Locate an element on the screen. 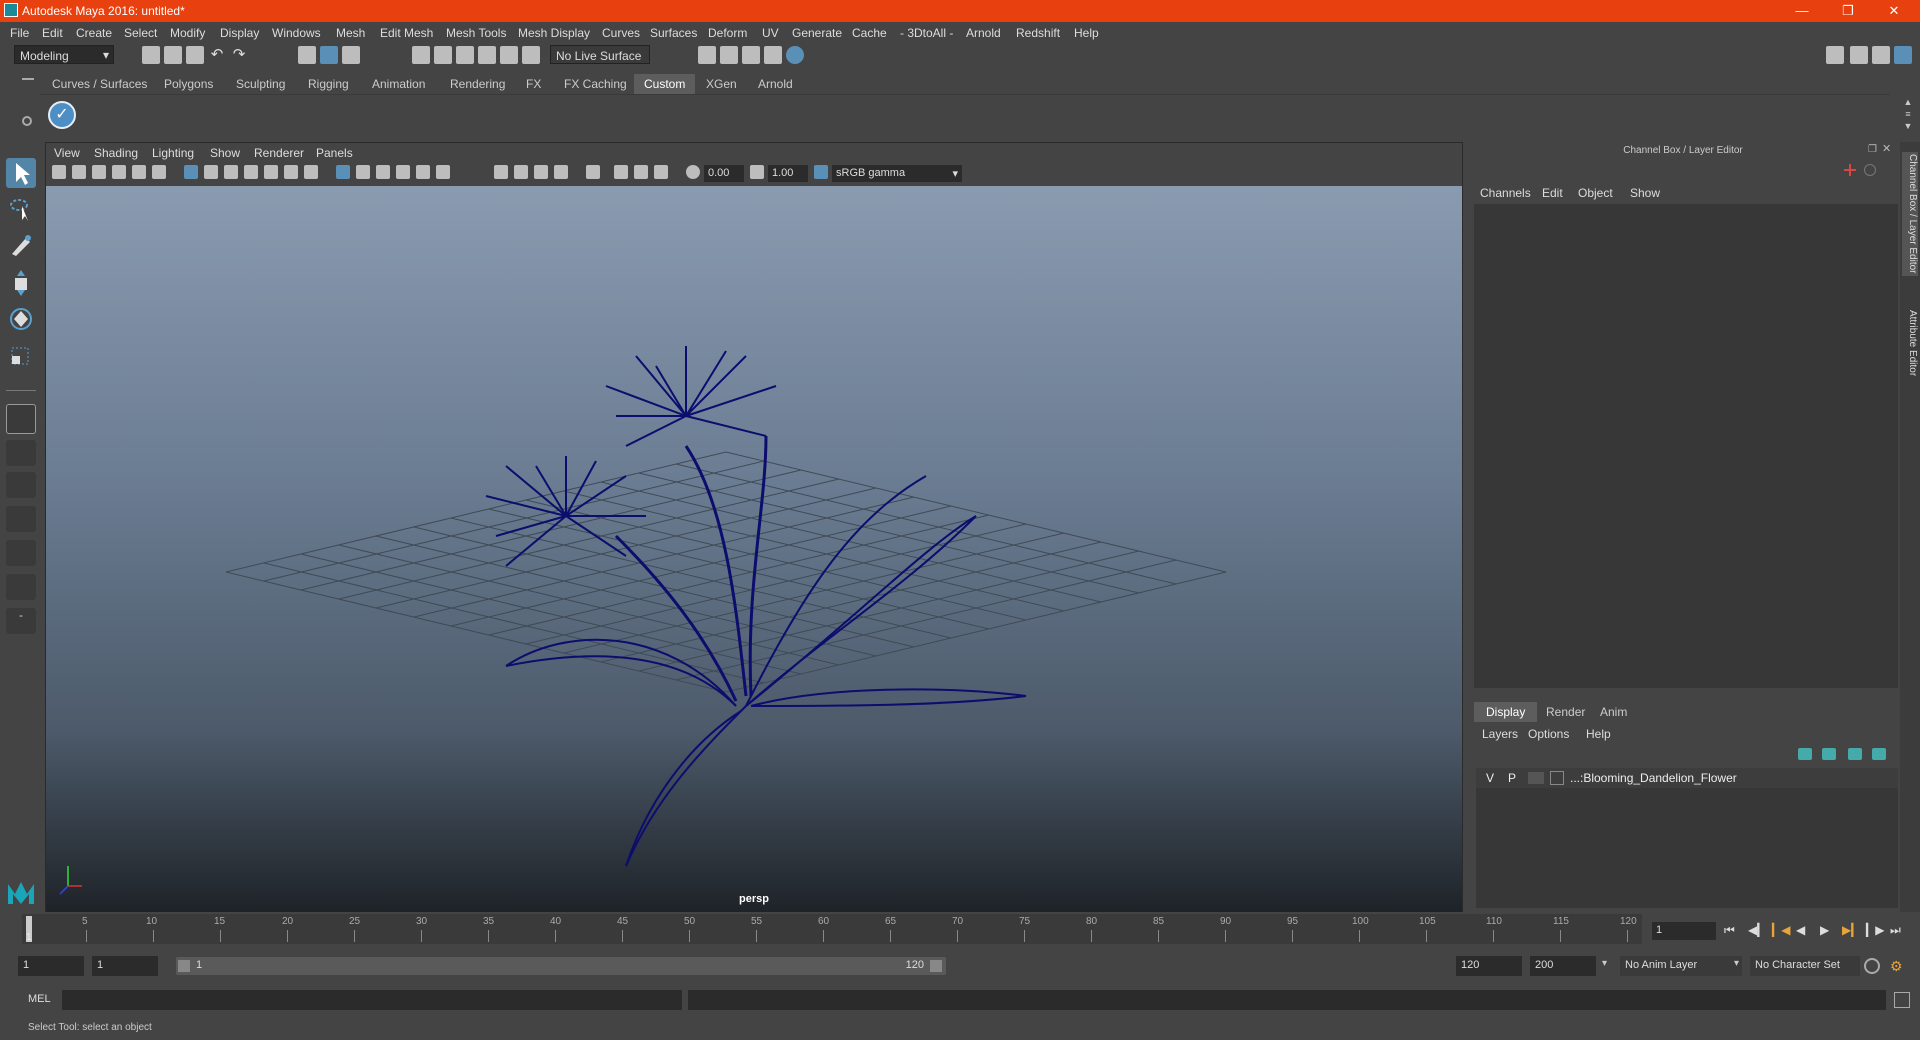  menuset-dropdown: Modeling ▾ is located at coordinates (64, 54).